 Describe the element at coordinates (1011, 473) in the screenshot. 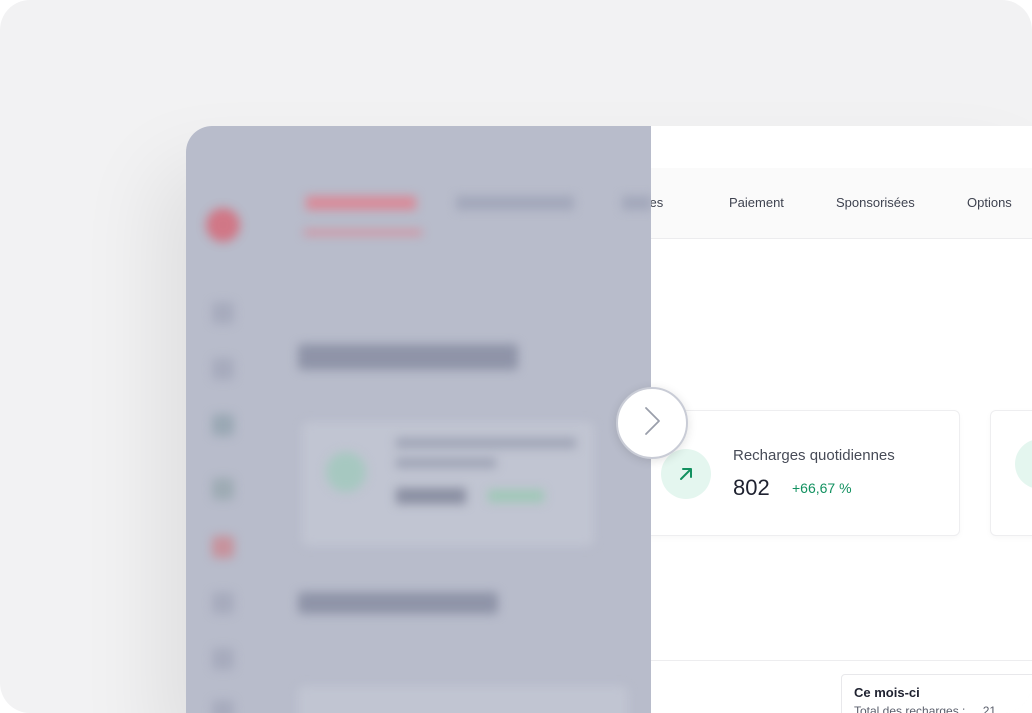

I see `stat-card-secondary` at that location.